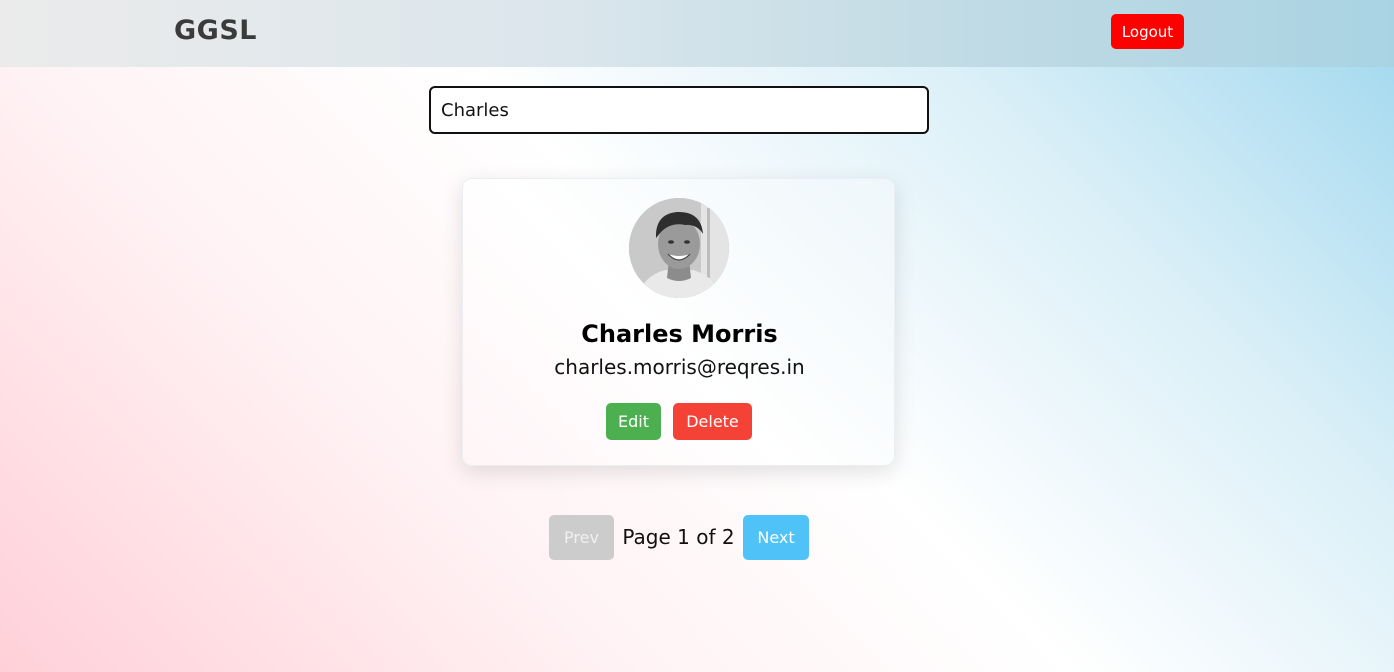  I want to click on page-indicator: Page 1 of 2, so click(678, 537).